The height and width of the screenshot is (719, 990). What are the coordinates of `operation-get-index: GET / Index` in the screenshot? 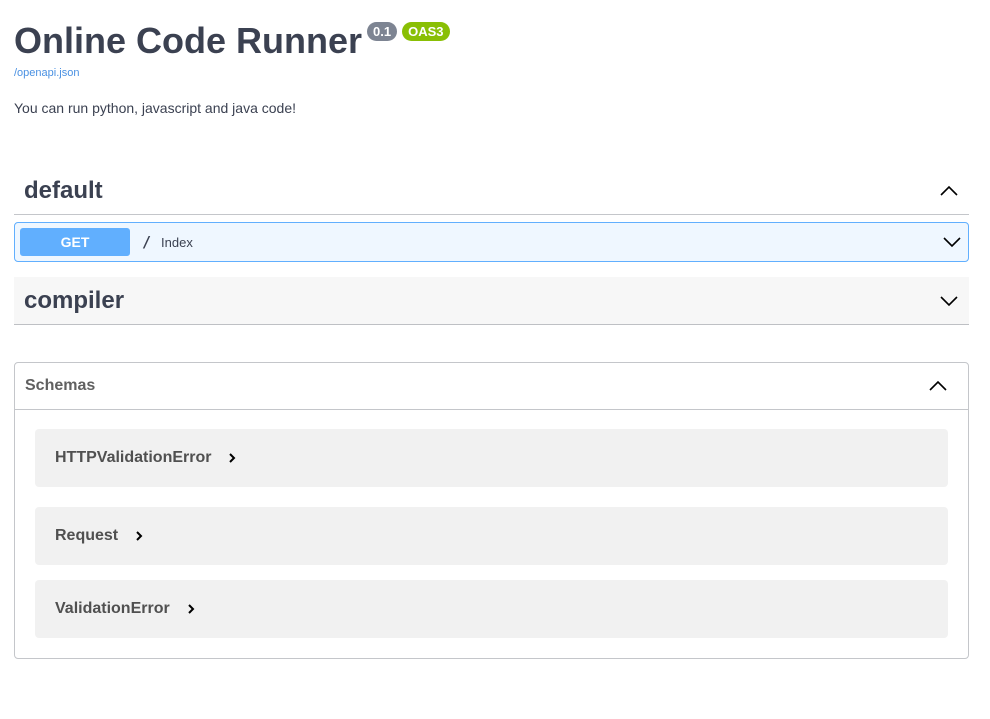 It's located at (491, 242).